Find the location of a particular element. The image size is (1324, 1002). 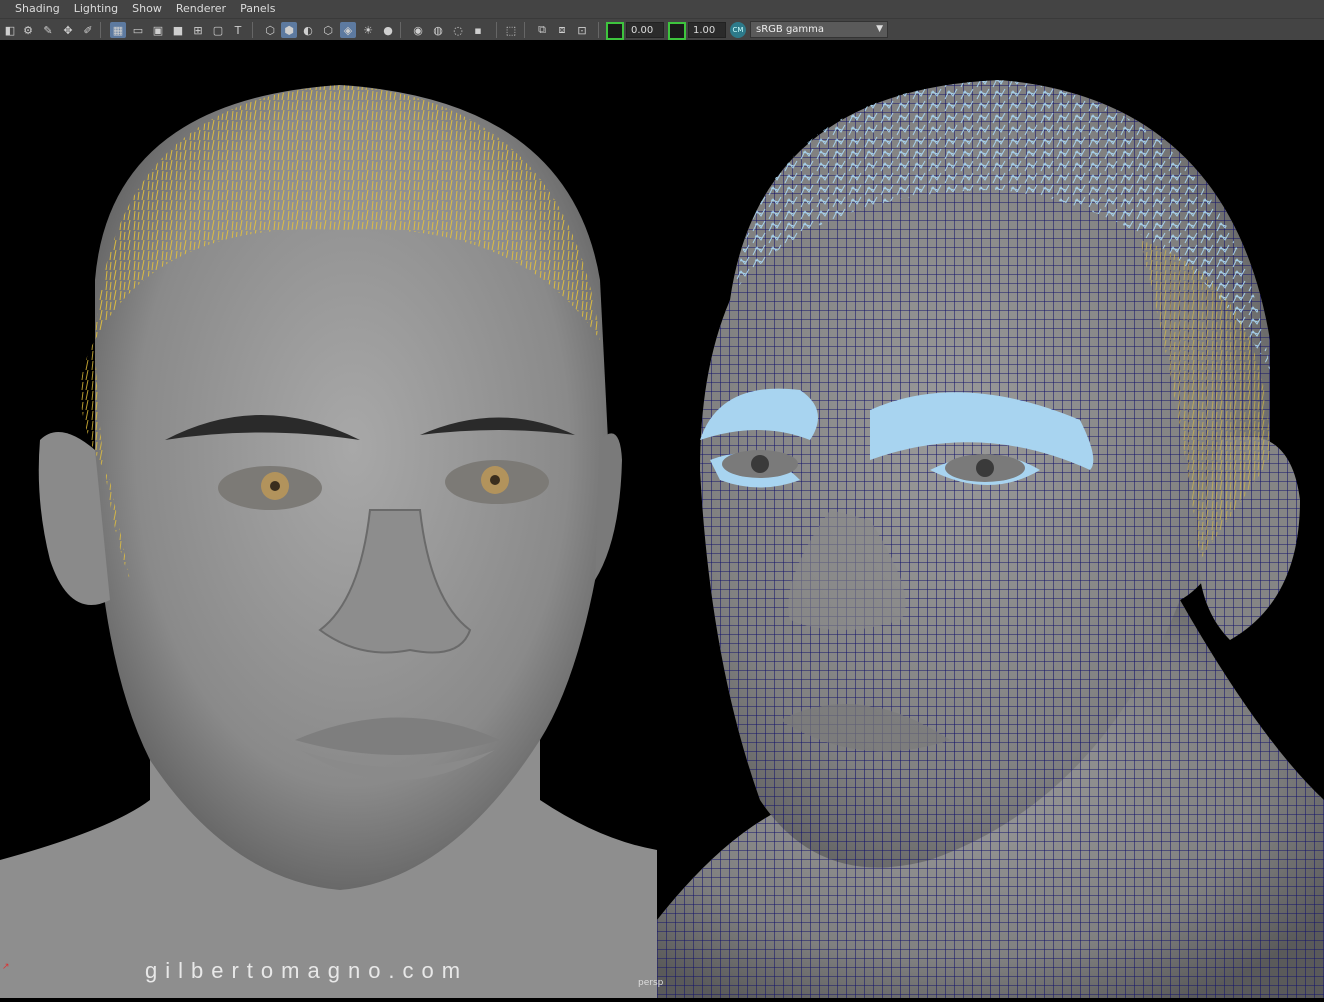

chevron-down-icon: ▼ is located at coordinates (879, 29).